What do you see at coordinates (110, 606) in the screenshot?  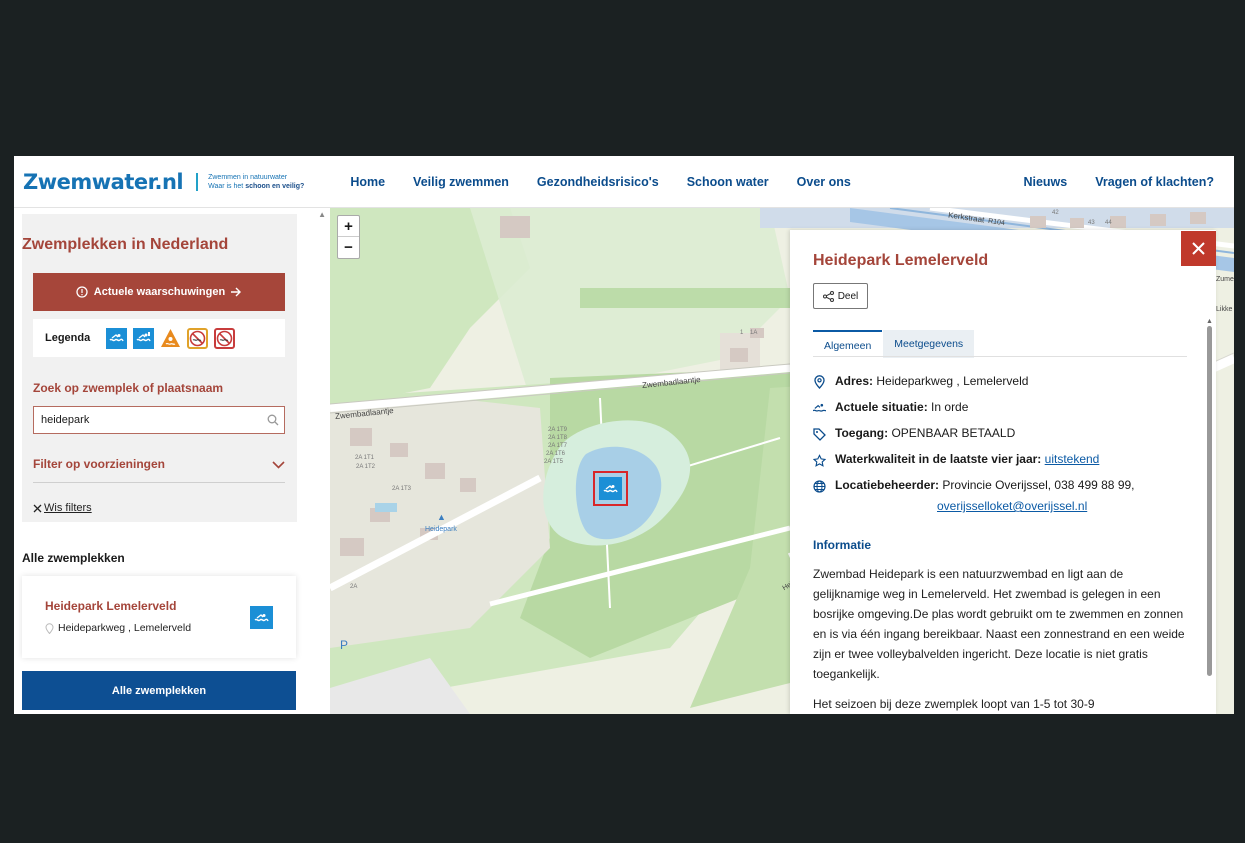 I see `card-title: Heidepark Lemelerveld` at bounding box center [110, 606].